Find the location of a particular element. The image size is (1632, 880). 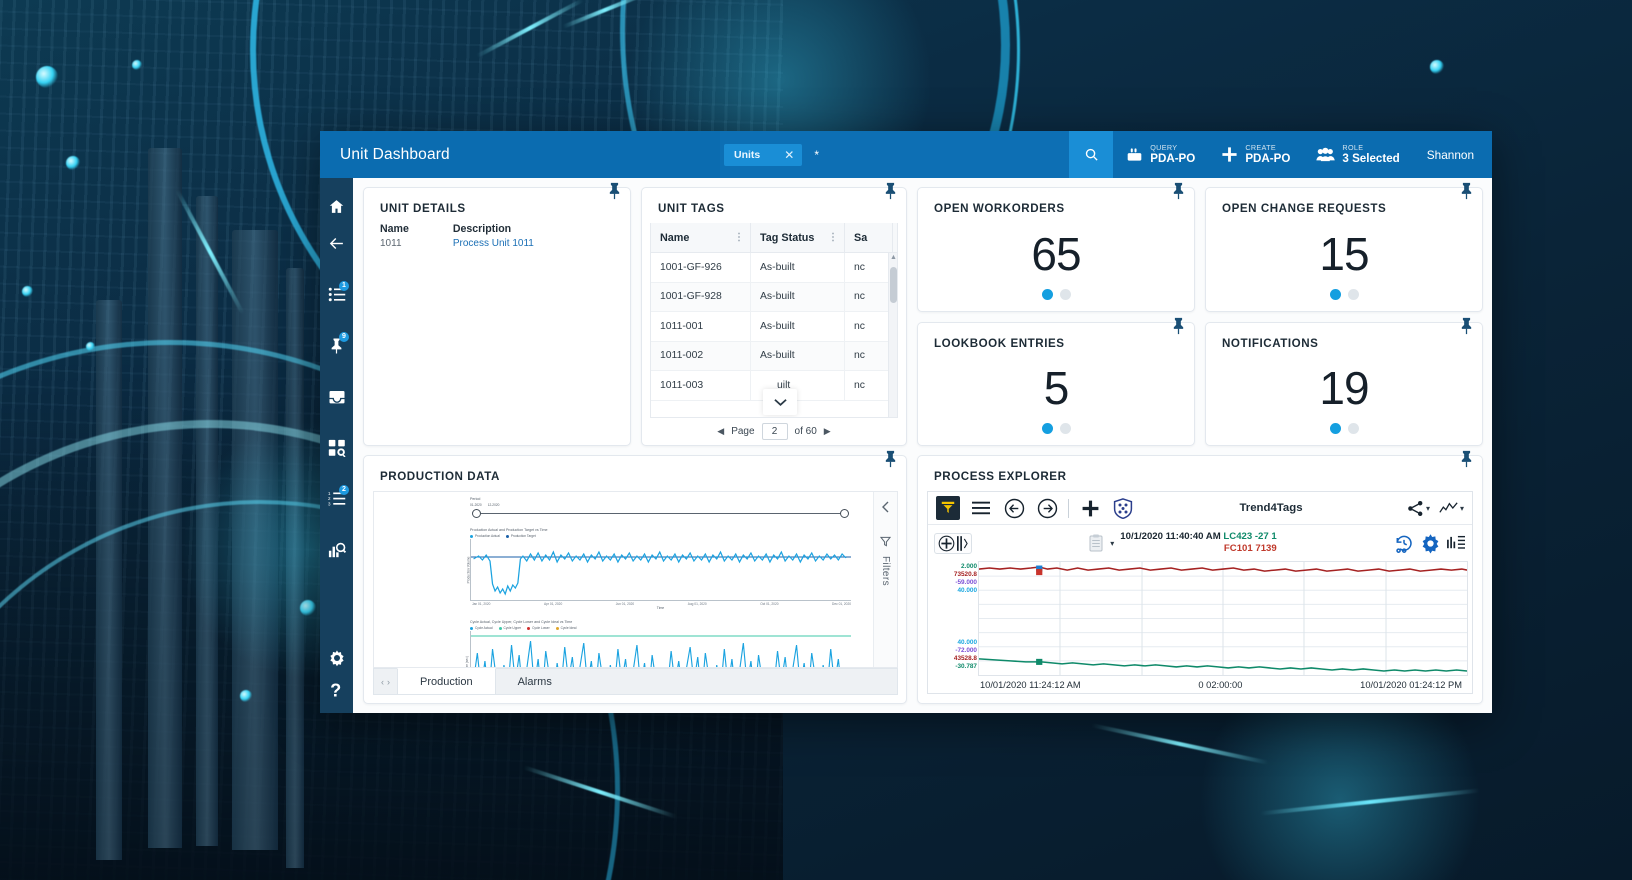

kpi-open-workorders: OPEN WORKORDERS 65 is located at coordinates (1056, 247).